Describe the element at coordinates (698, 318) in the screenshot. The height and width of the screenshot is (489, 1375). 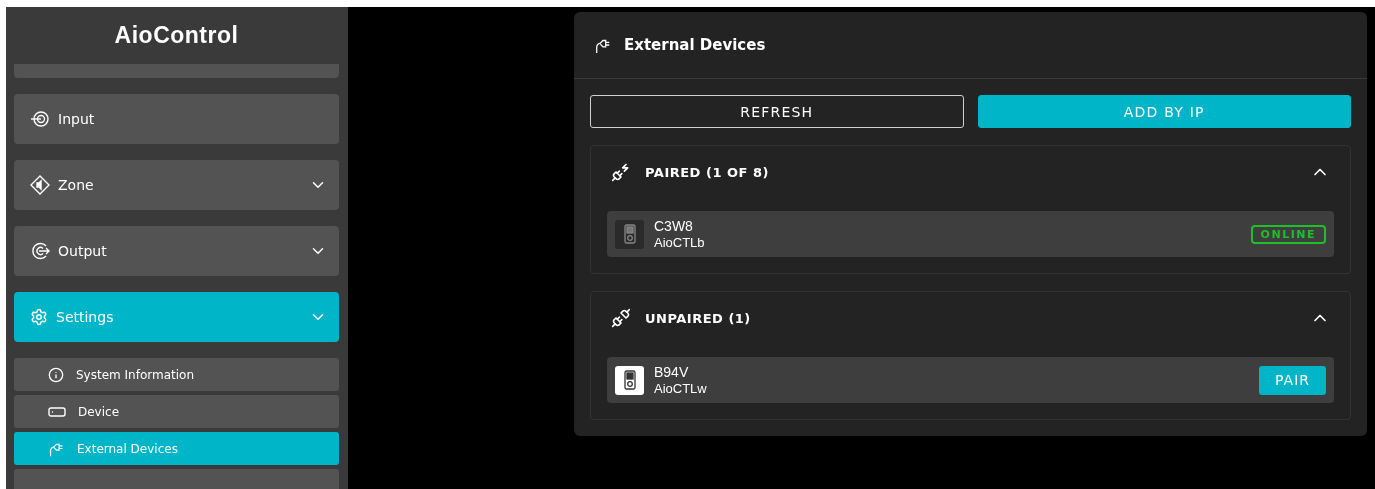
I see `section-title: UNPAIRED (1)` at that location.